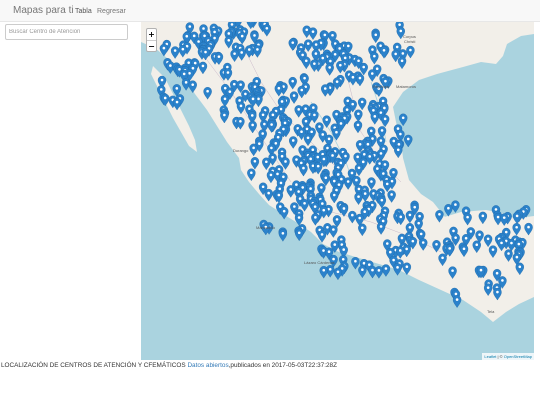 This screenshot has width=540, height=405. What do you see at coordinates (490, 356) in the screenshot?
I see `leaflet-link: Leaflet` at bounding box center [490, 356].